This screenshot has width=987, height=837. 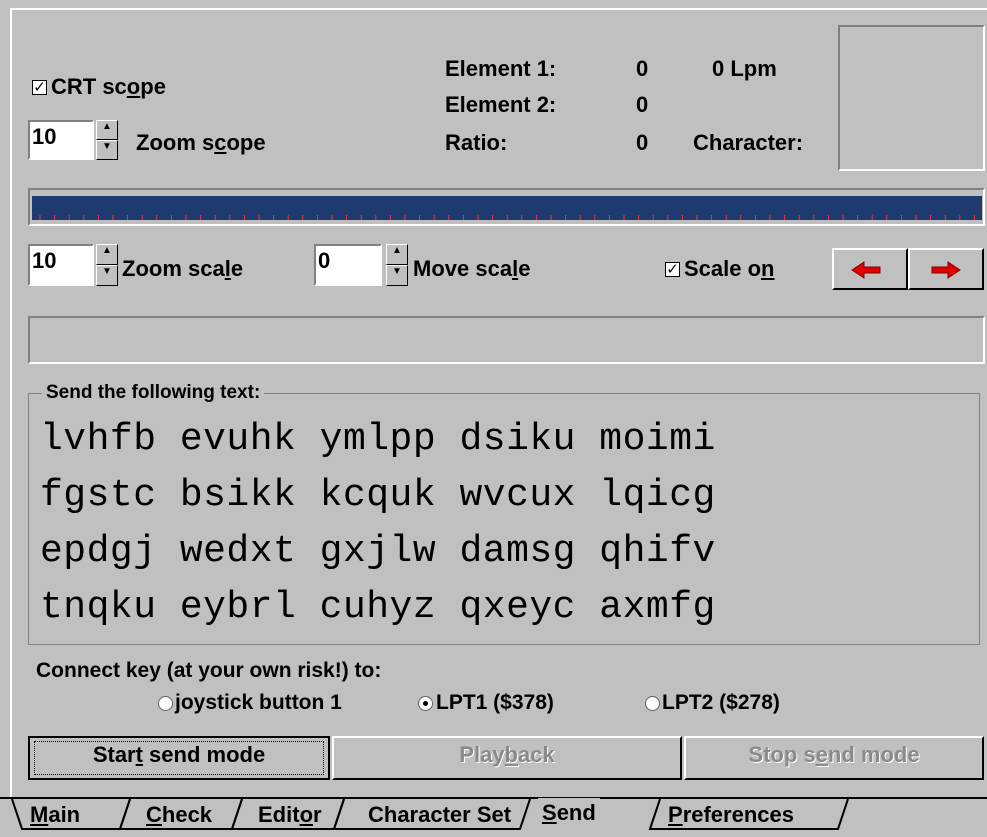 What do you see at coordinates (397, 254) in the screenshot?
I see `move-scale-up-icon: ▲` at bounding box center [397, 254].